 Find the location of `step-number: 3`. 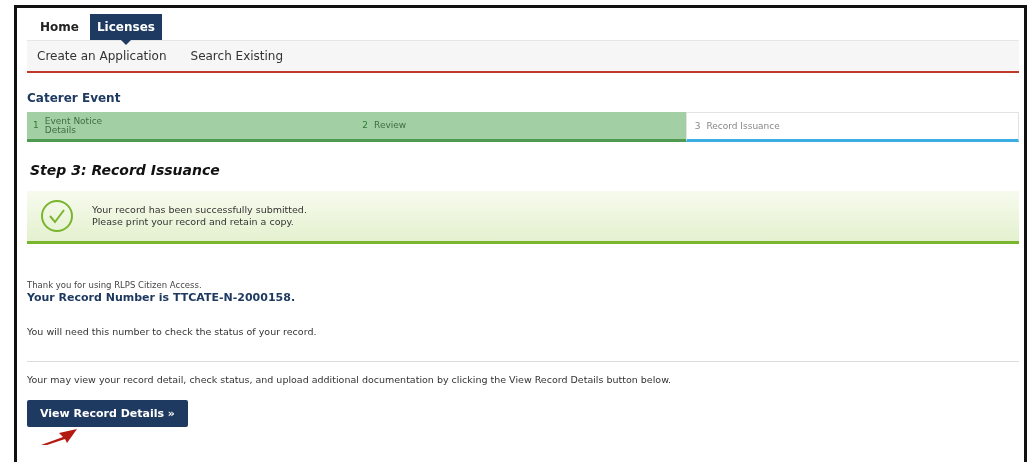

step-number: 3 is located at coordinates (697, 126).